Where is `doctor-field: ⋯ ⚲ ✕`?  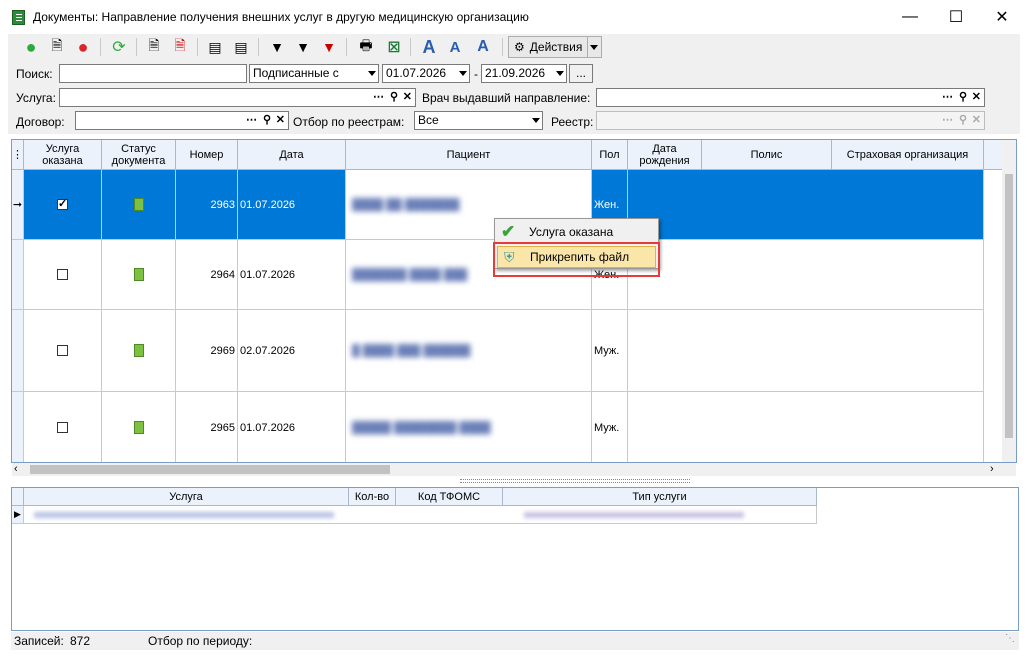
doctor-field: ⋯ ⚲ ✕ is located at coordinates (790, 97).